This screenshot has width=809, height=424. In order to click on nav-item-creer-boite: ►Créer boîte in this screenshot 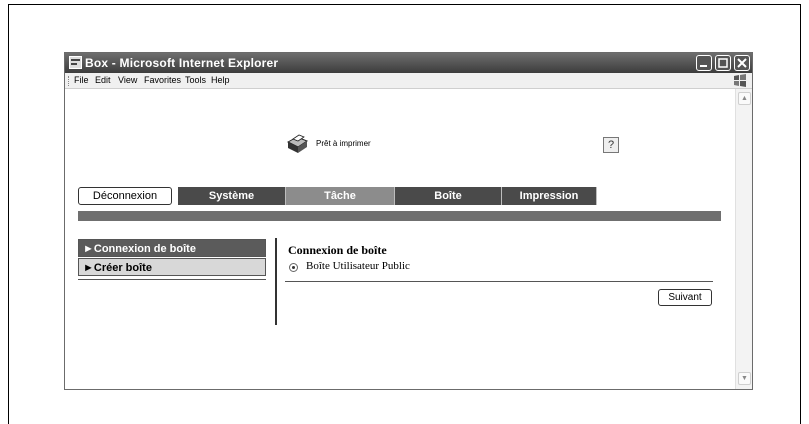, I will do `click(172, 267)`.